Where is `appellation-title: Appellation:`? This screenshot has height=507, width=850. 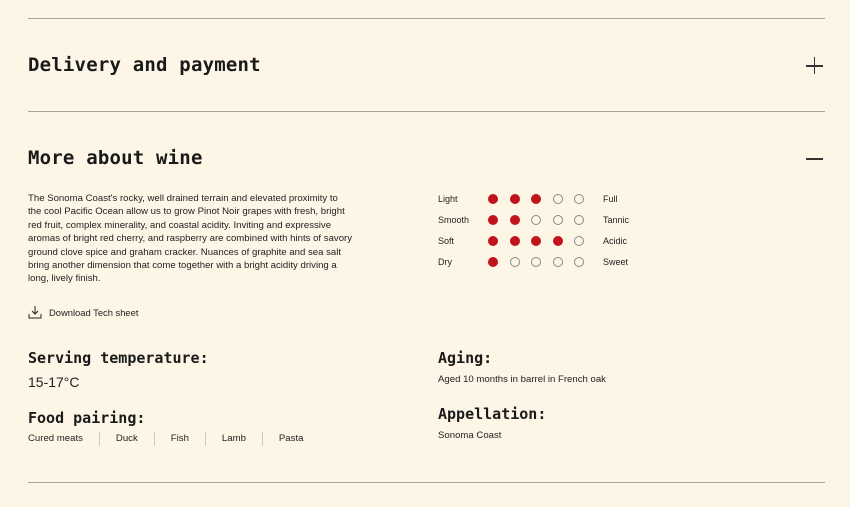 appellation-title: Appellation: is located at coordinates (492, 414).